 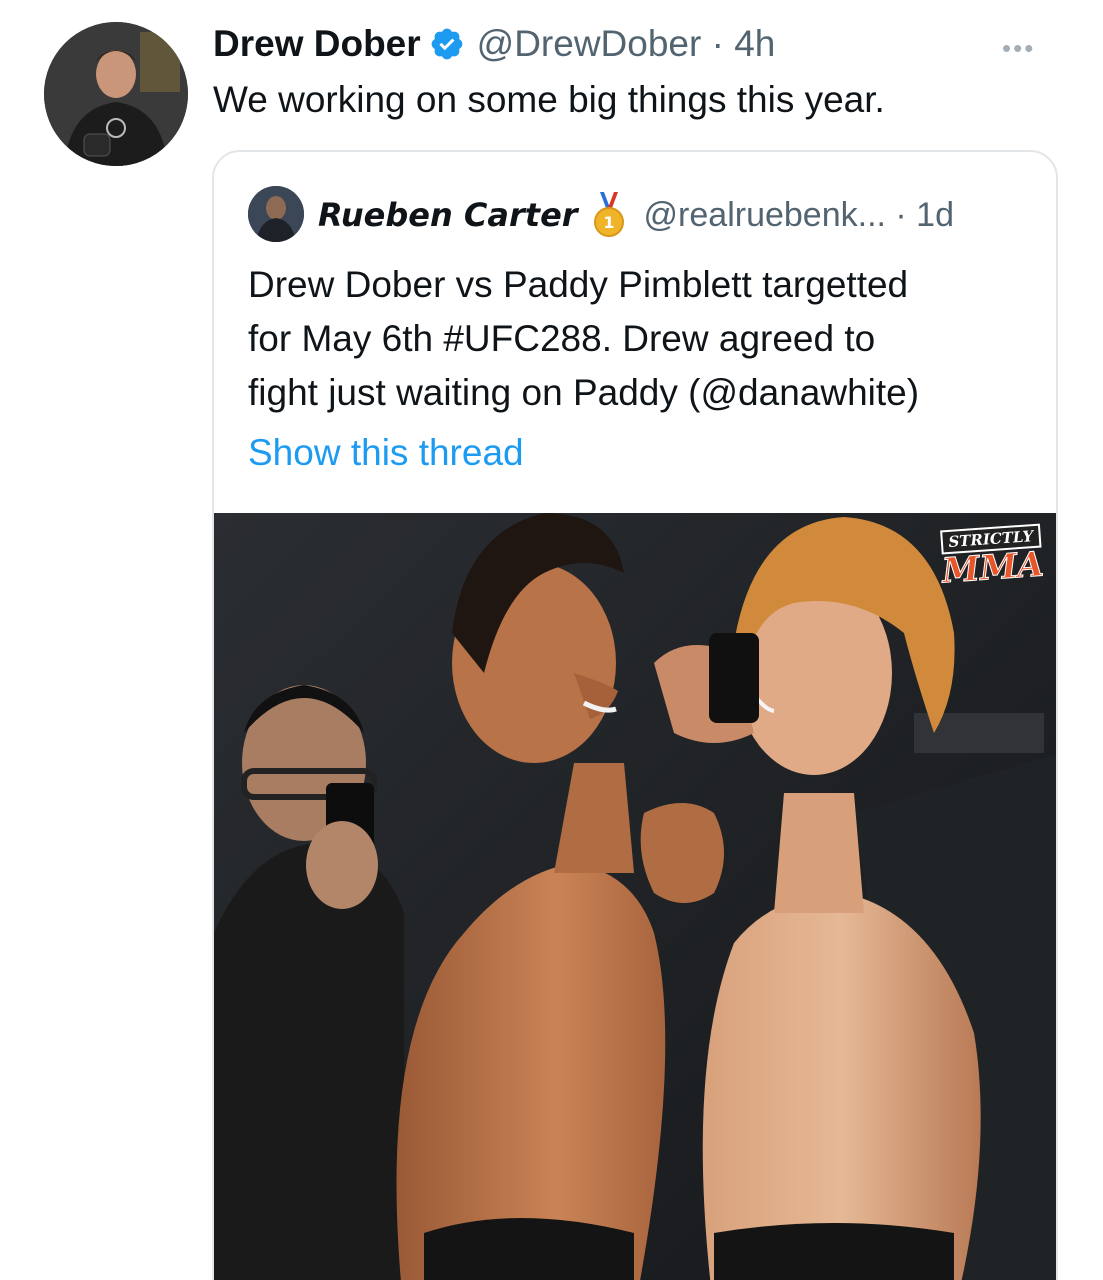 What do you see at coordinates (276, 214) in the screenshot?
I see `quoted-author-avatar` at bounding box center [276, 214].